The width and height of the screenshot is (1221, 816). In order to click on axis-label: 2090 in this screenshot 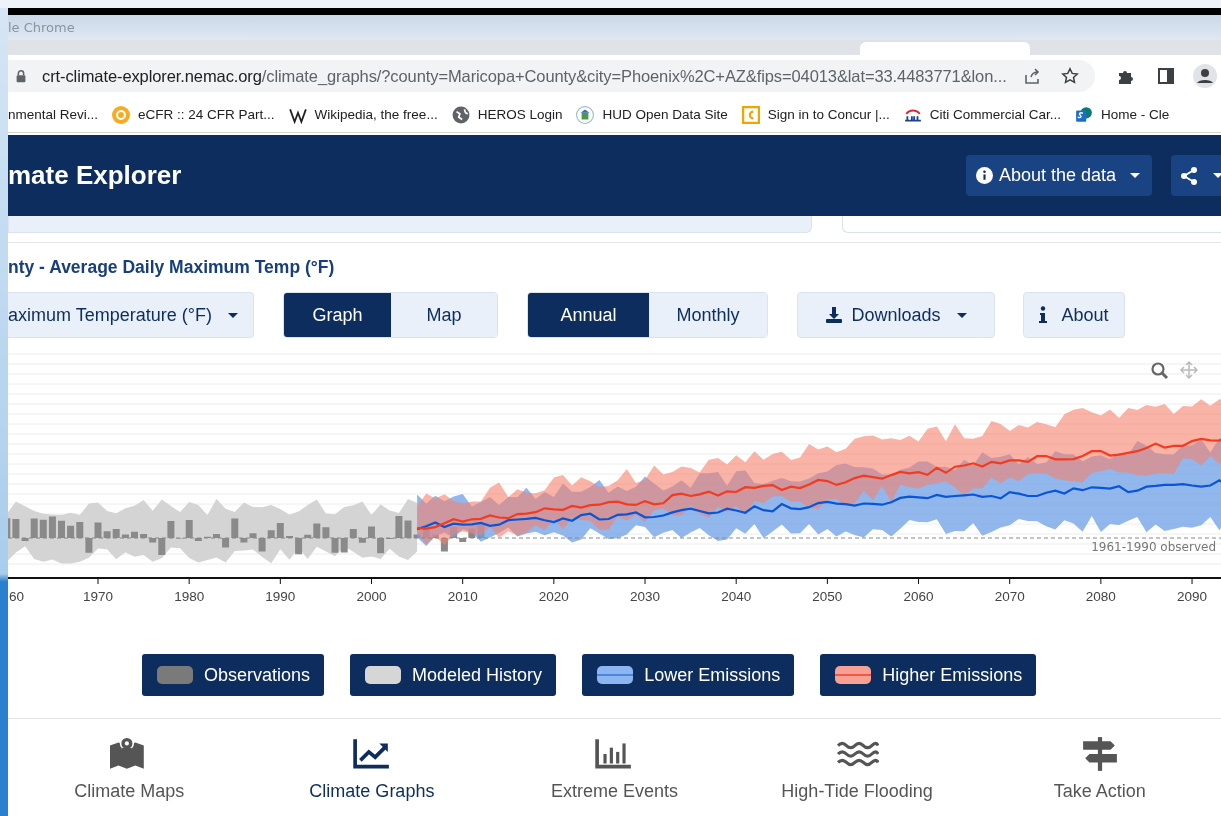, I will do `click(1192, 596)`.